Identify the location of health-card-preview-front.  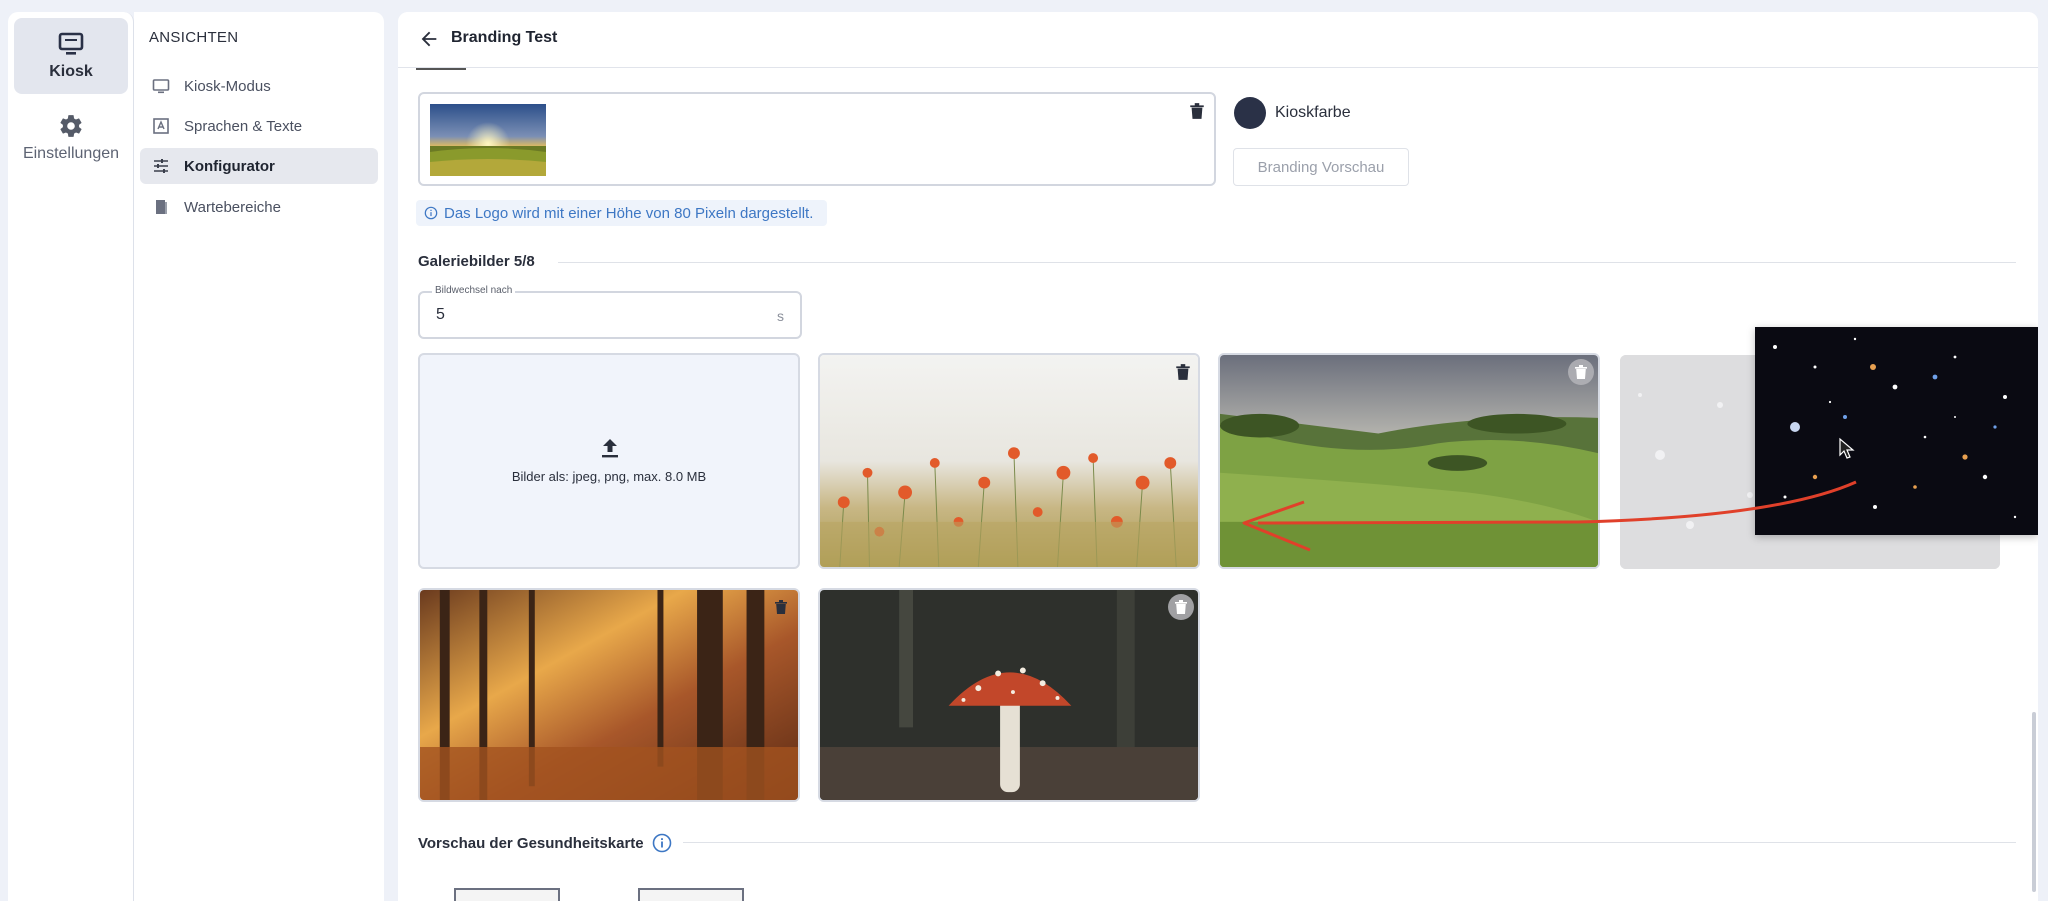
(507, 894).